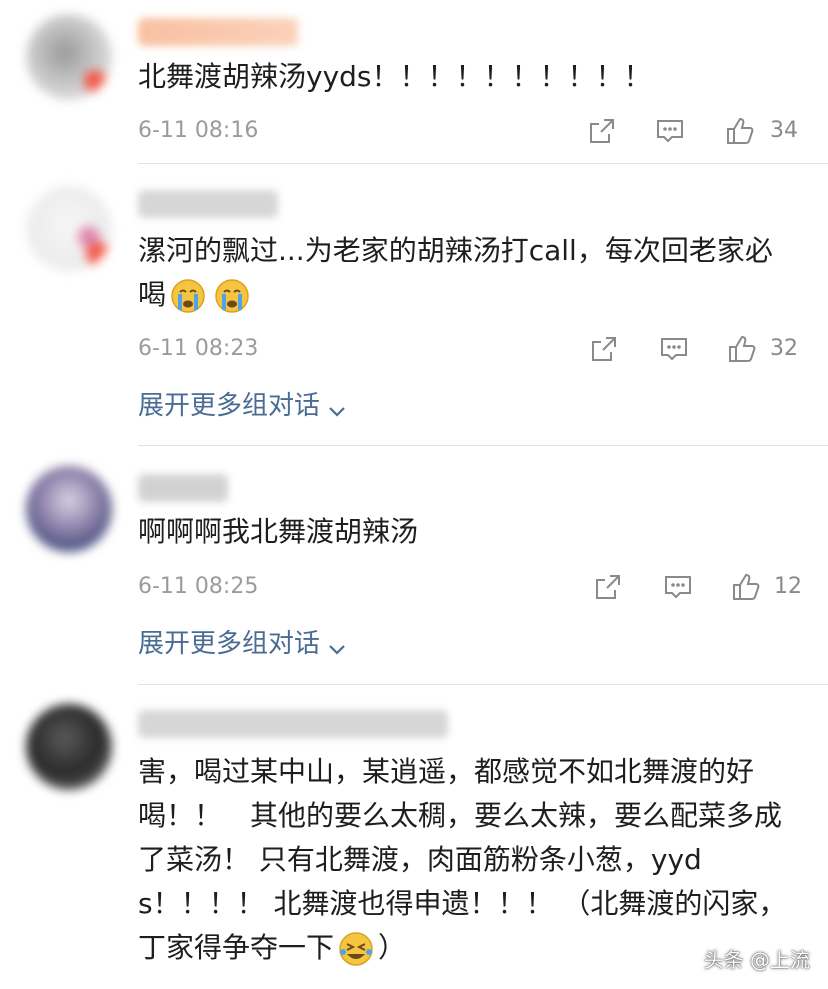 Image resolution: width=828 pixels, height=989 pixels. Describe the element at coordinates (470, 587) in the screenshot. I see `comment-meta: 6-11 08:25 12` at that location.